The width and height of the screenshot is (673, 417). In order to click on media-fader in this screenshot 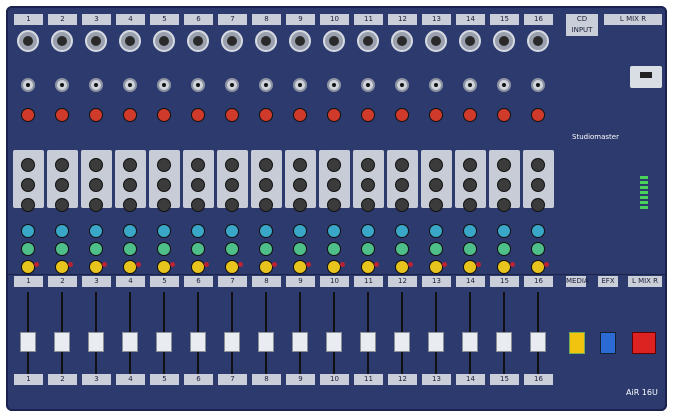, I will do `click(577, 343)`.